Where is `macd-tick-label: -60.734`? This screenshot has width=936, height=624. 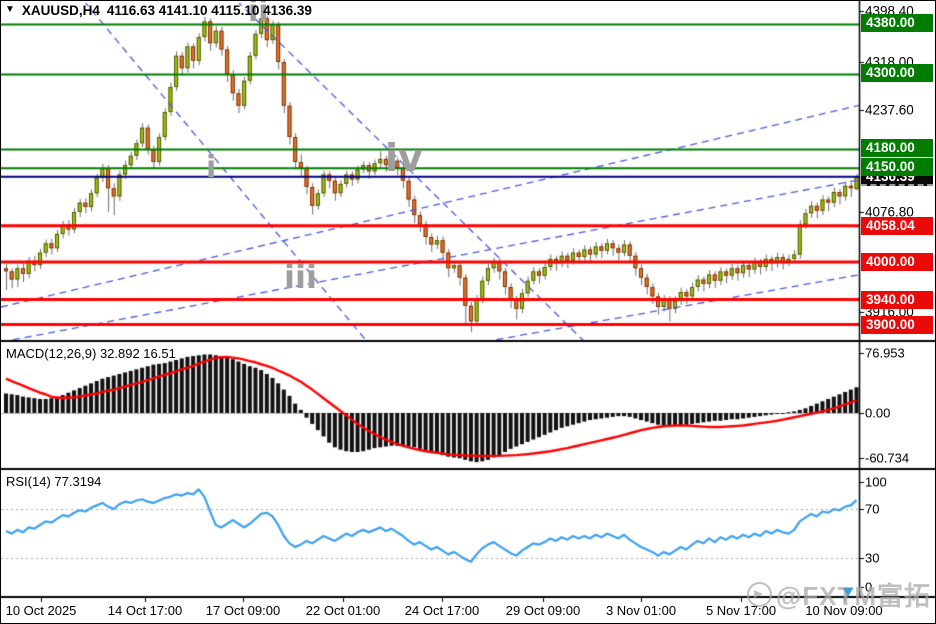
macd-tick-label: -60.734 is located at coordinates (887, 458).